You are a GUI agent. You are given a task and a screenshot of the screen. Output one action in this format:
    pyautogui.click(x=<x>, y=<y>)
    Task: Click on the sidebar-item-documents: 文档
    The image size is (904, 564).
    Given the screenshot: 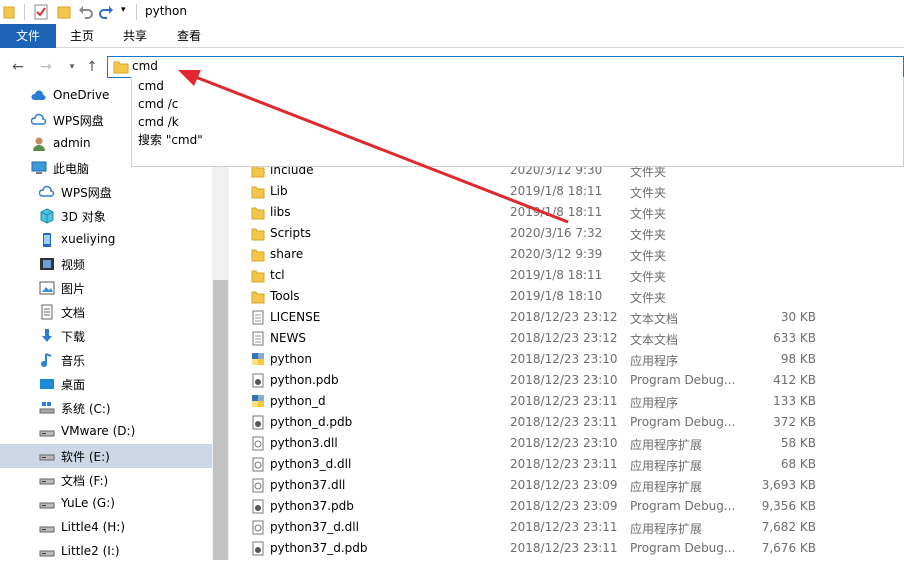 What is the action you would take?
    pyautogui.click(x=106, y=312)
    